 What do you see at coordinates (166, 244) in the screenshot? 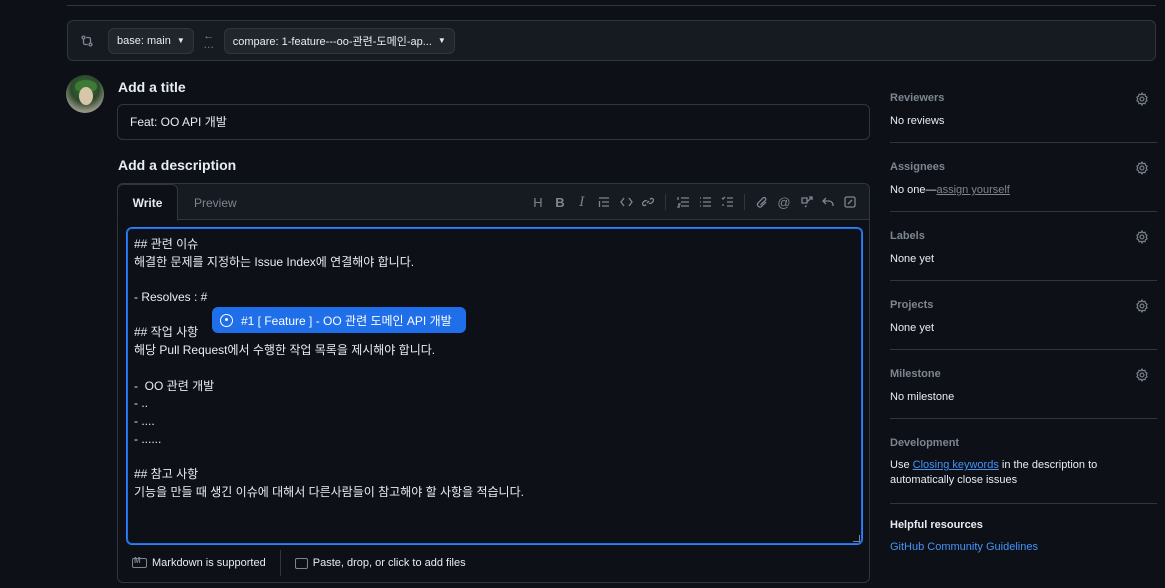
I see `text-line: ## 관련 이슈` at bounding box center [166, 244].